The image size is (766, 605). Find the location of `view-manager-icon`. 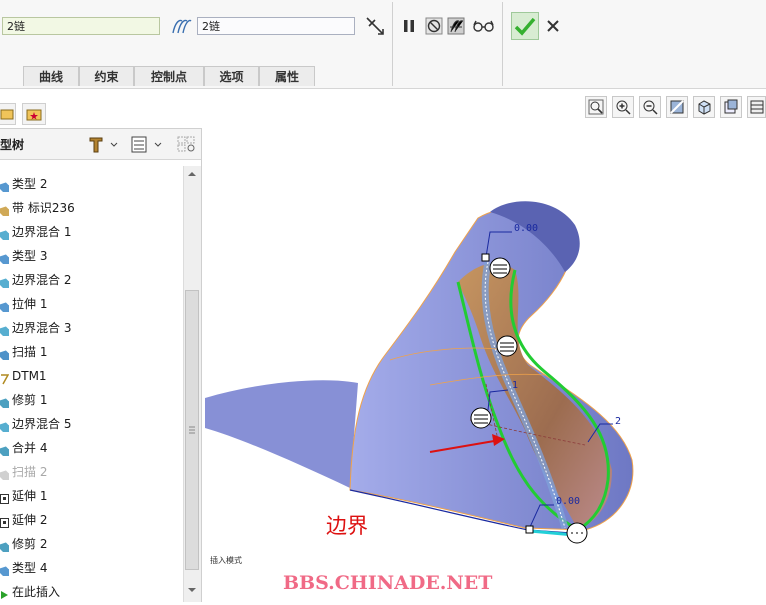

view-manager-icon is located at coordinates (756, 107).